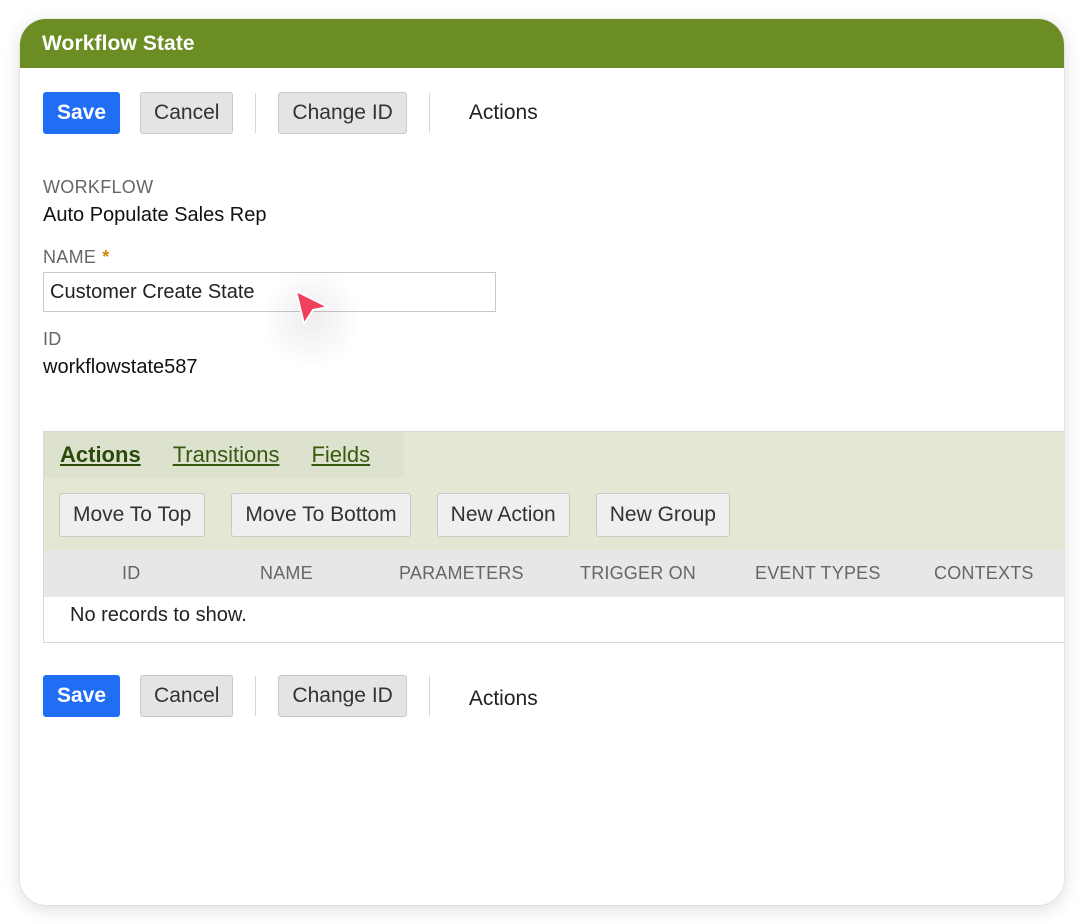 This screenshot has height=924, width=1084. Describe the element at coordinates (818, 573) in the screenshot. I see `column-header-event-types: EVENT TYPES` at that location.